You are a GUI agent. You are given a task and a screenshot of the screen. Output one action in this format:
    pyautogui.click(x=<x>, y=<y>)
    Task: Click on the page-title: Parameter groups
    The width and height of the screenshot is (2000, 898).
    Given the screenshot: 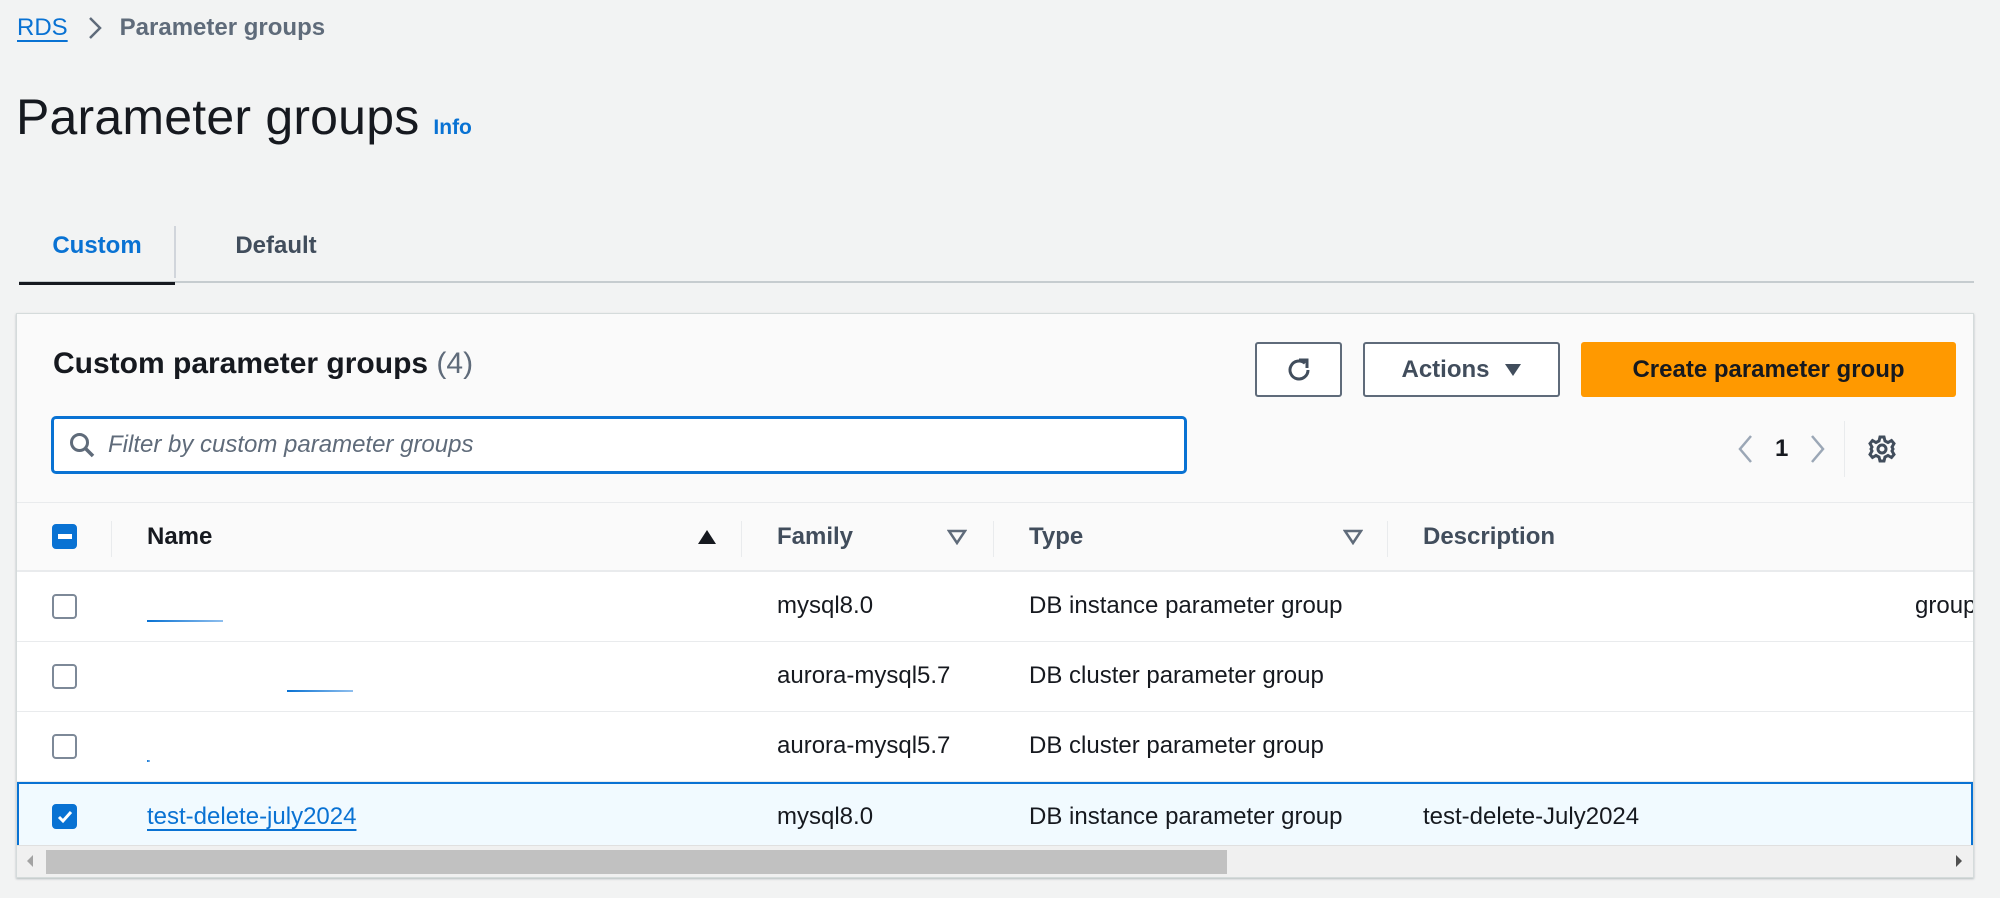 What is the action you would take?
    pyautogui.click(x=218, y=117)
    